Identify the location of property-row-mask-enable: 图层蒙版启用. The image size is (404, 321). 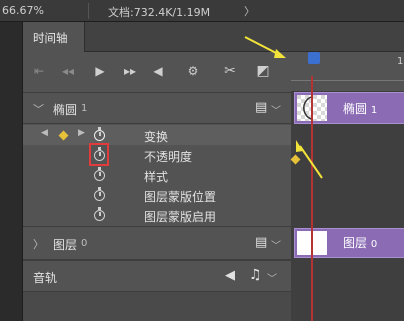
(157, 215).